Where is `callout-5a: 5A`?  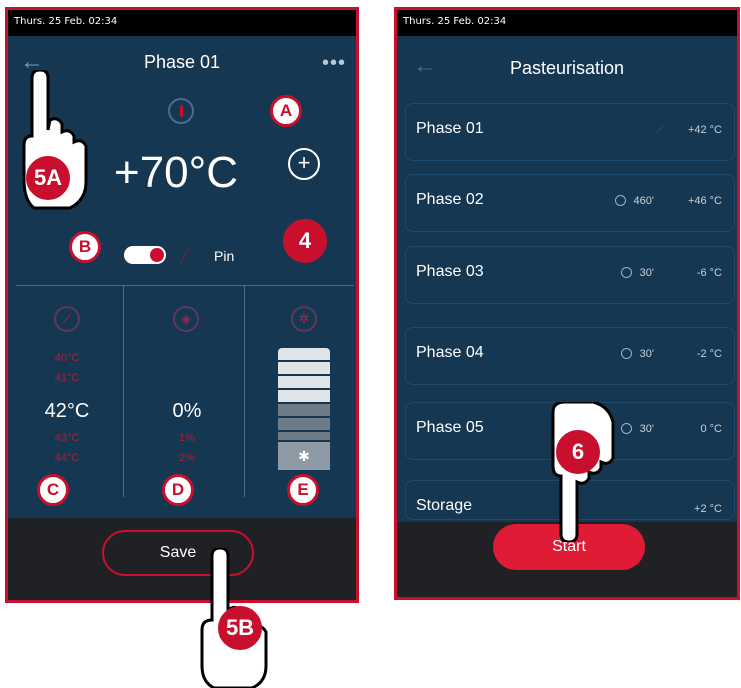
callout-5a: 5A is located at coordinates (48, 178).